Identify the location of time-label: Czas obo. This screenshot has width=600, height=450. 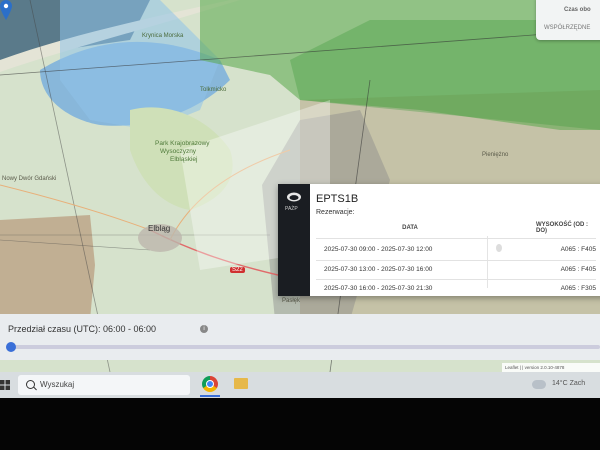
(577, 10).